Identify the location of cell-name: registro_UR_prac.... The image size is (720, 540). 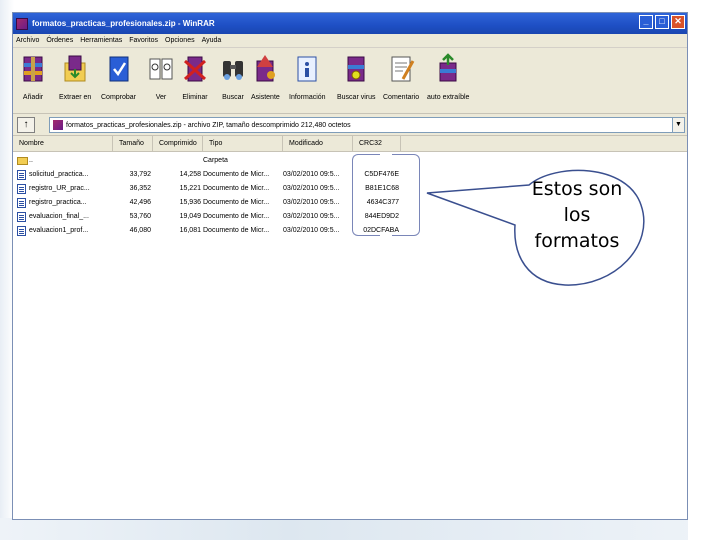
(59, 188).